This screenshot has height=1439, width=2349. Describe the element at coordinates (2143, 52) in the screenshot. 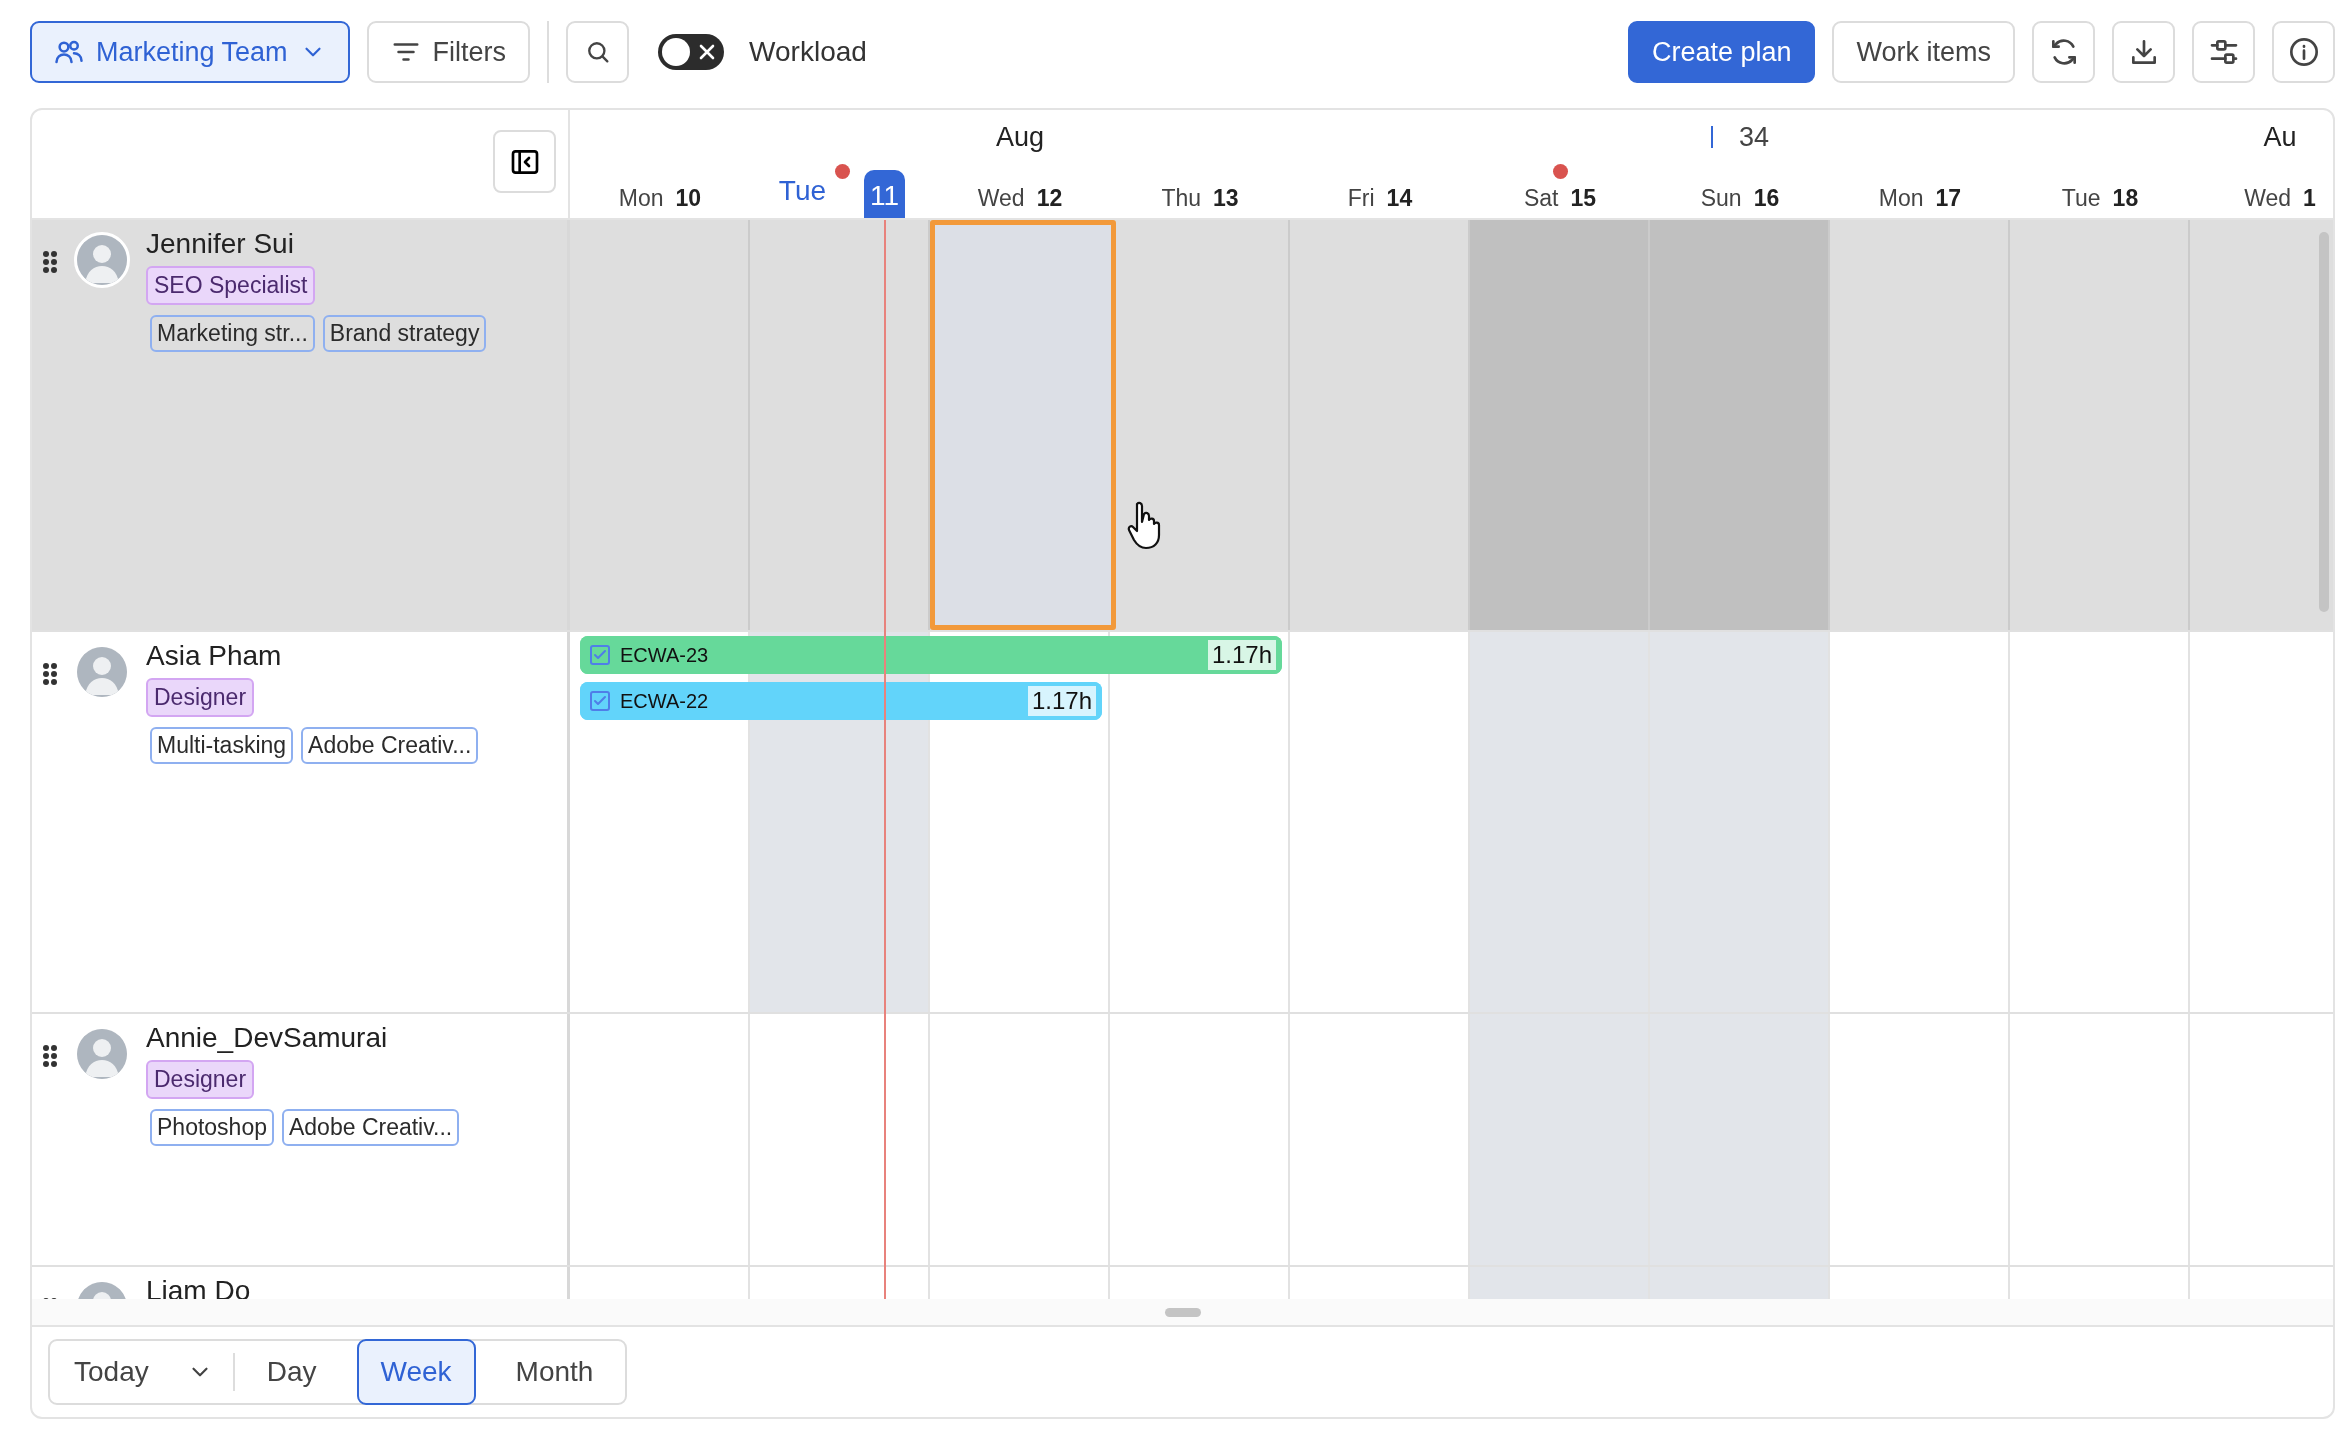

I see `download-button` at that location.